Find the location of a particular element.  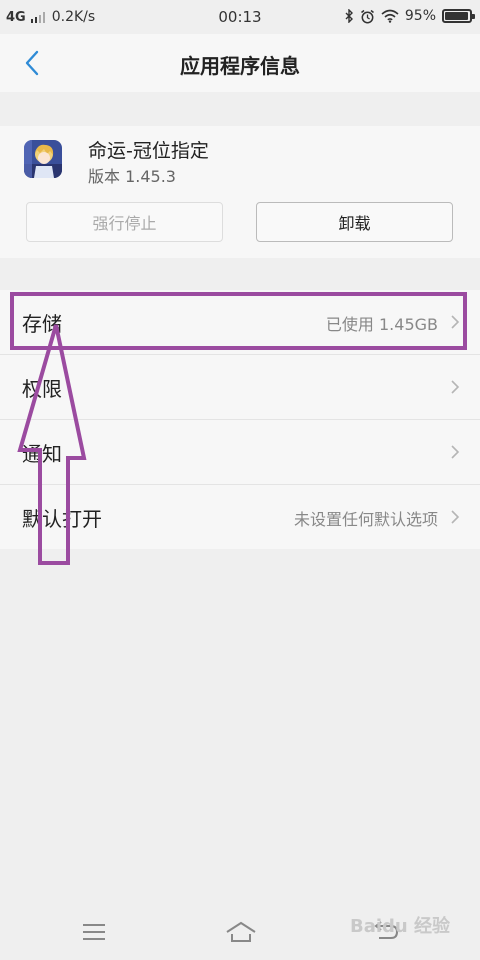

menu-icon is located at coordinates (94, 932).